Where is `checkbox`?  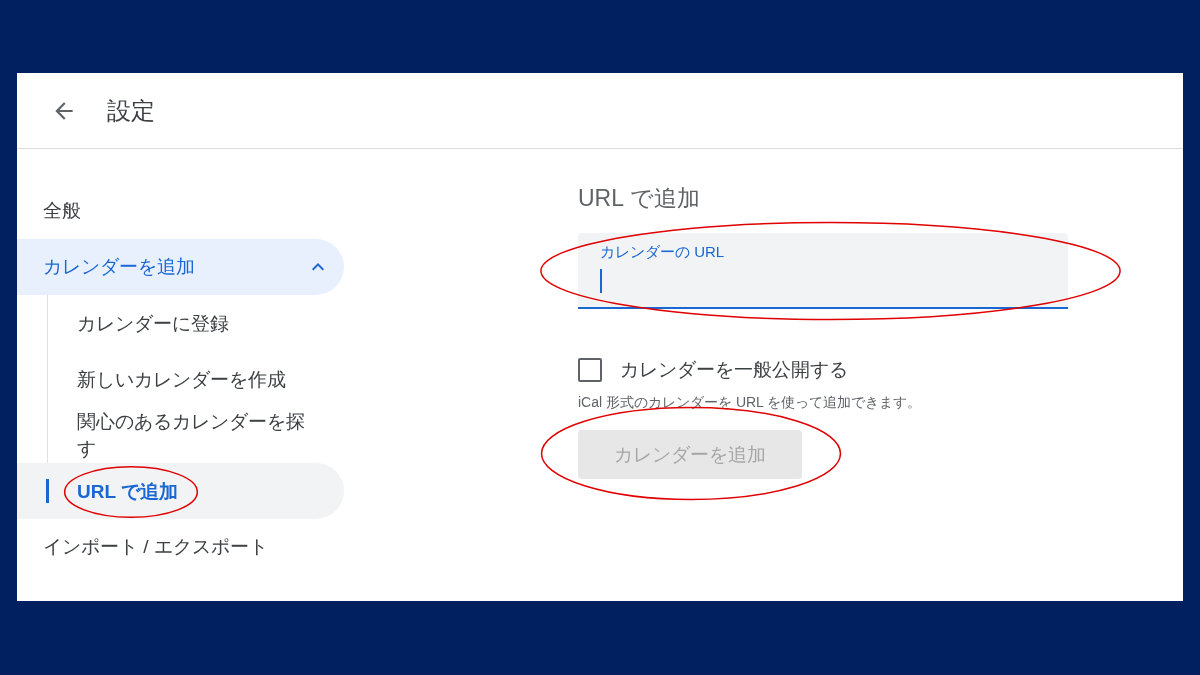
checkbox is located at coordinates (590, 370).